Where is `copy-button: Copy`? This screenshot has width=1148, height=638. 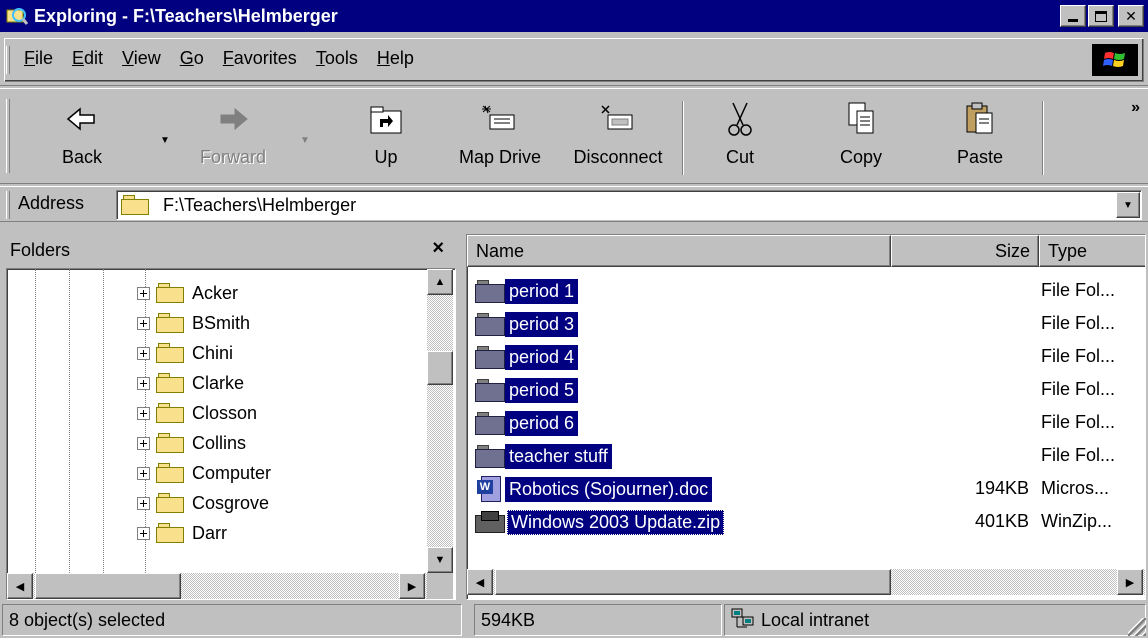
copy-button: Copy is located at coordinates (861, 138).